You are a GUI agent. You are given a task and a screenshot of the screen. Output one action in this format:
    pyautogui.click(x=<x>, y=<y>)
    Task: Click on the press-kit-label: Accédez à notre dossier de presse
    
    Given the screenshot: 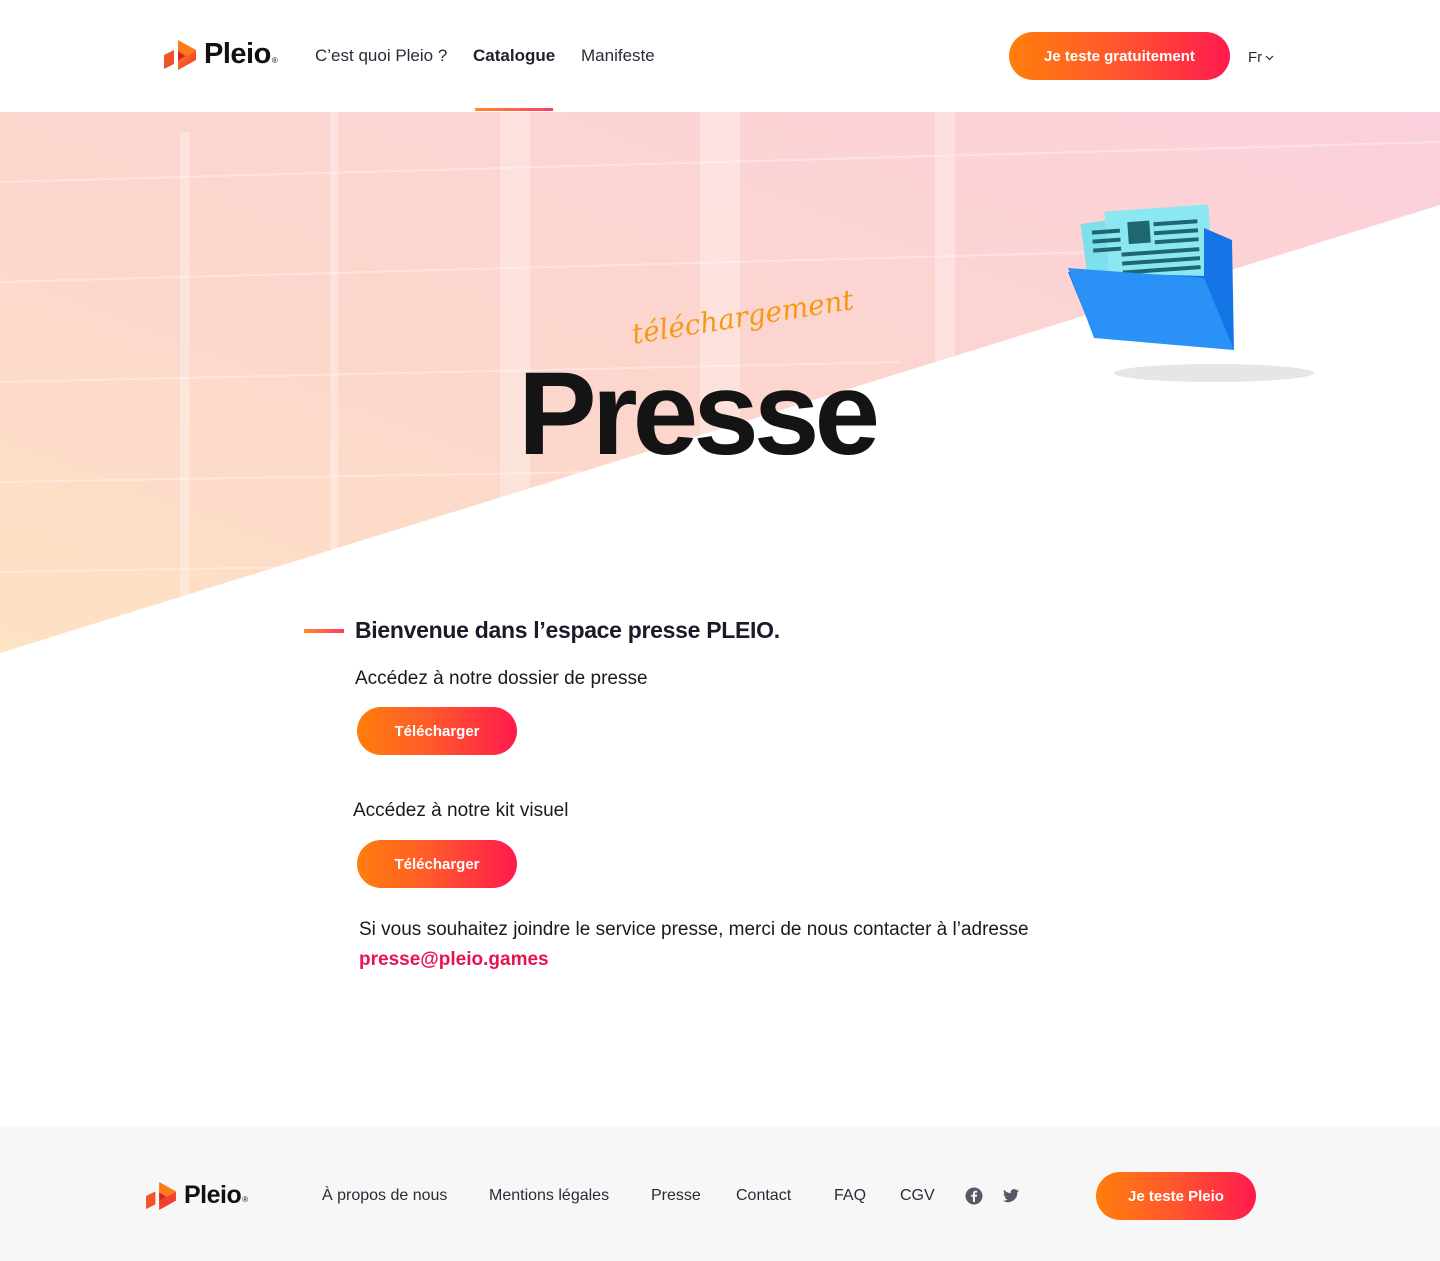 What is the action you would take?
    pyautogui.click(x=501, y=678)
    